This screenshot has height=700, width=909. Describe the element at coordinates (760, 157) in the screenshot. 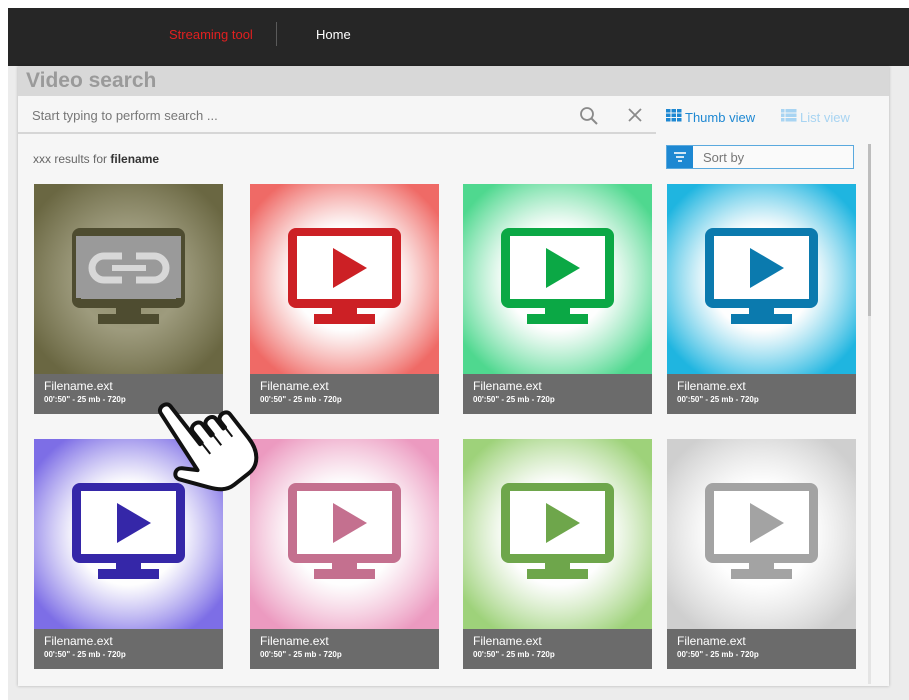

I see `sort-dropdown: Sort by` at that location.